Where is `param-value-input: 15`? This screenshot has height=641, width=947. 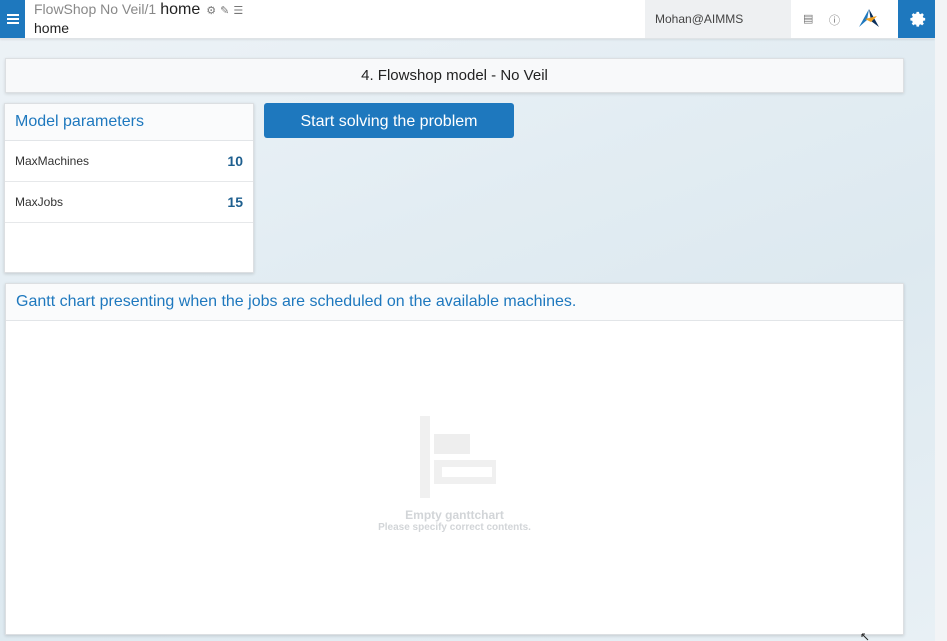 param-value-input: 15 is located at coordinates (235, 202).